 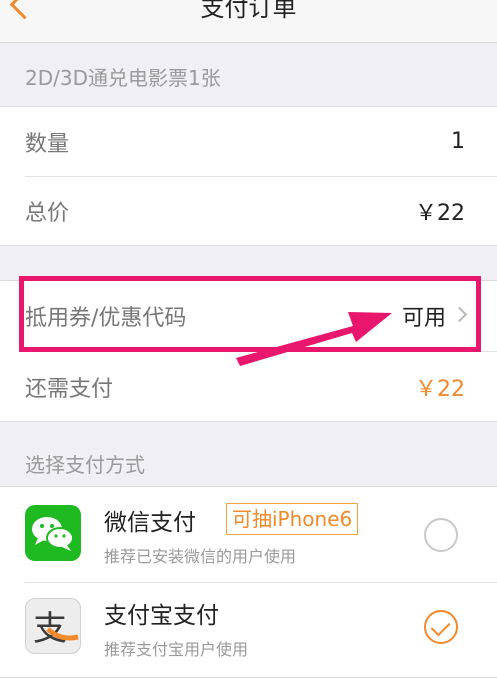 What do you see at coordinates (85, 465) in the screenshot?
I see `payment-section-header: 选择支付方式` at bounding box center [85, 465].